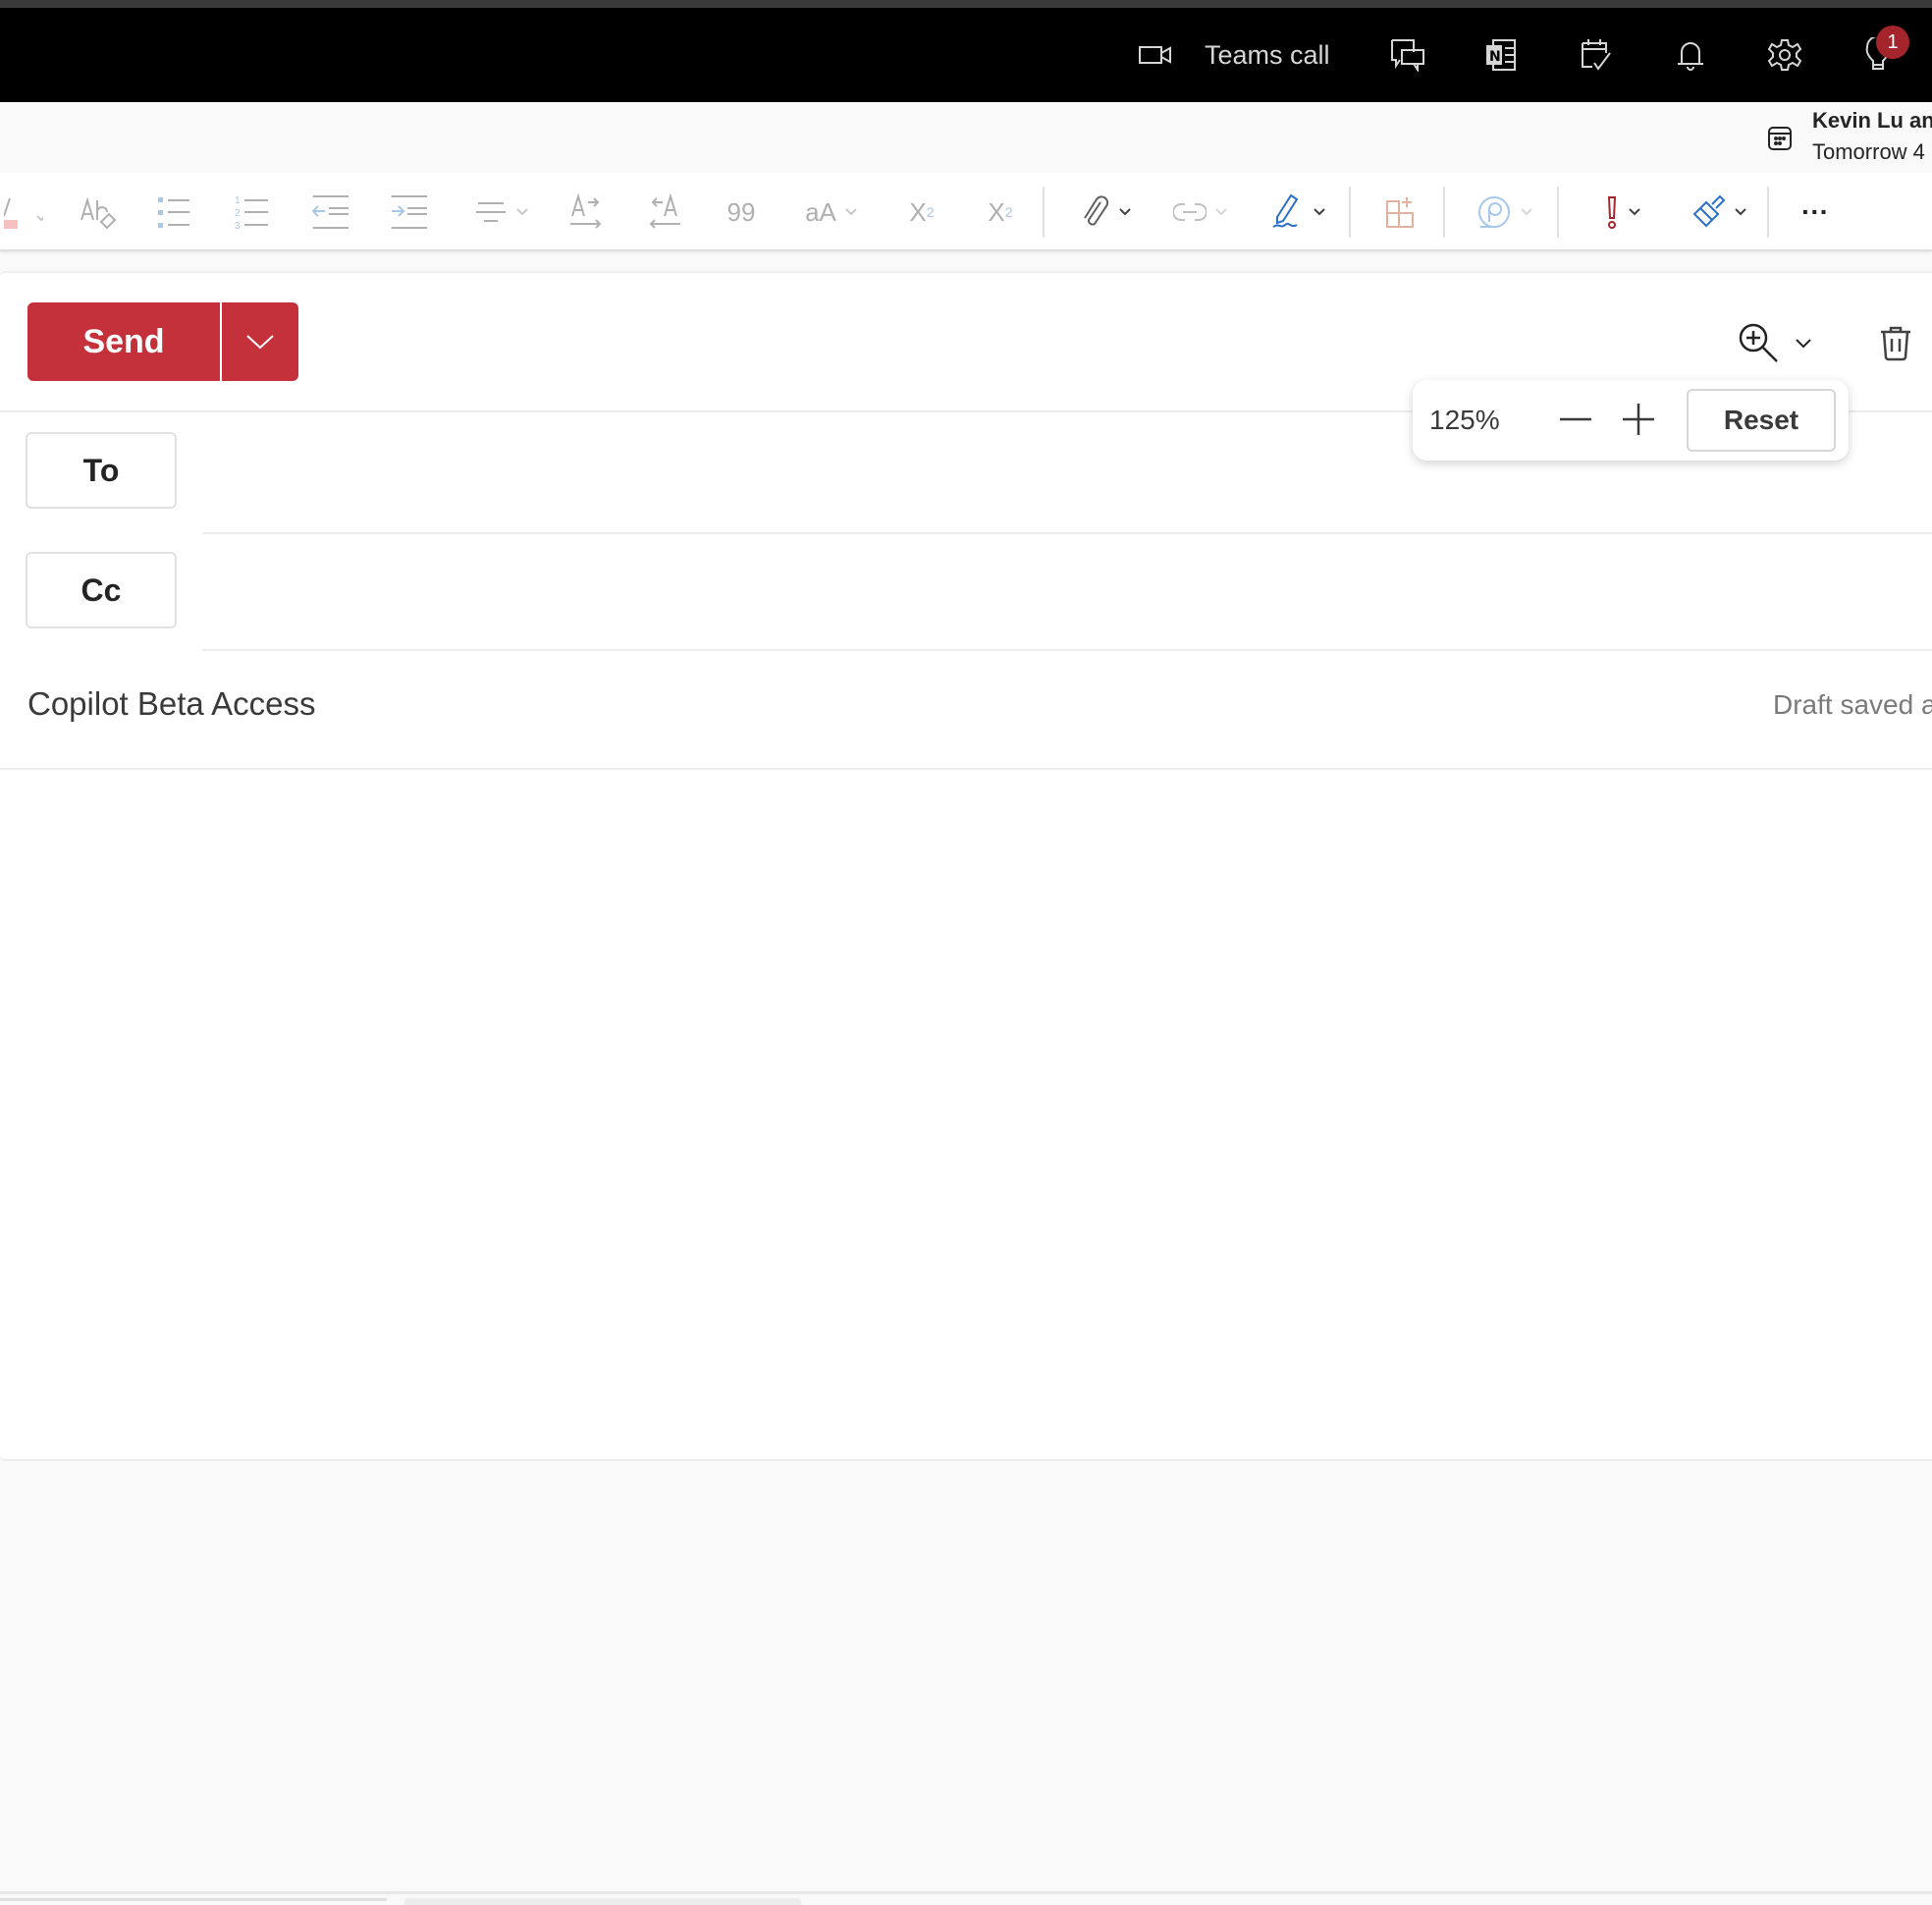 The height and width of the screenshot is (1905, 1932). What do you see at coordinates (820, 211) in the screenshot?
I see `change-case-glyph: aA` at bounding box center [820, 211].